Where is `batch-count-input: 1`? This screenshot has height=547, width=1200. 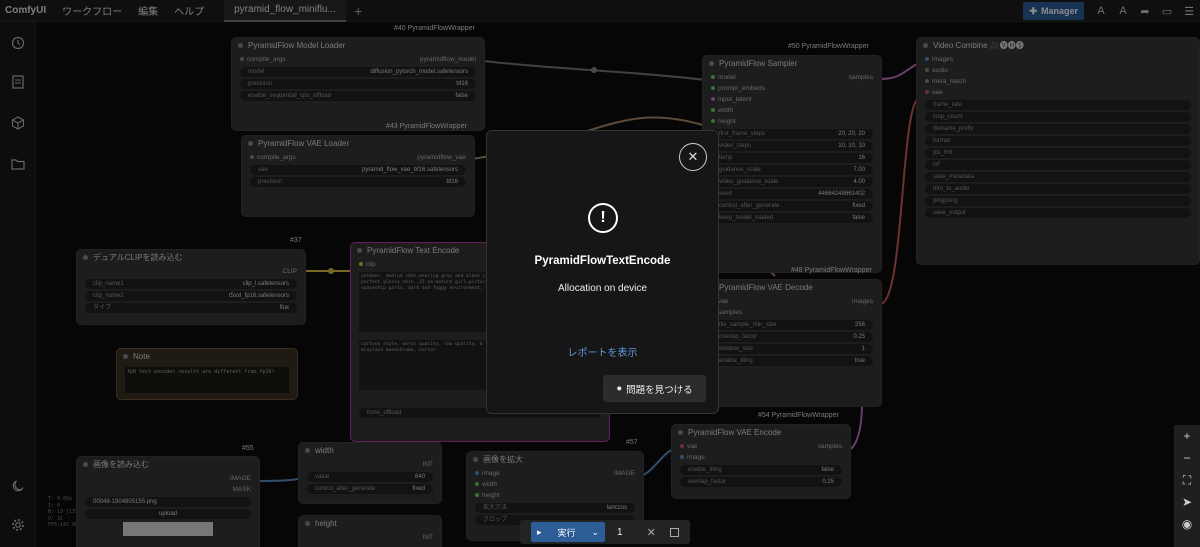
batch-count-input: 1 is located at coordinates (620, 532).